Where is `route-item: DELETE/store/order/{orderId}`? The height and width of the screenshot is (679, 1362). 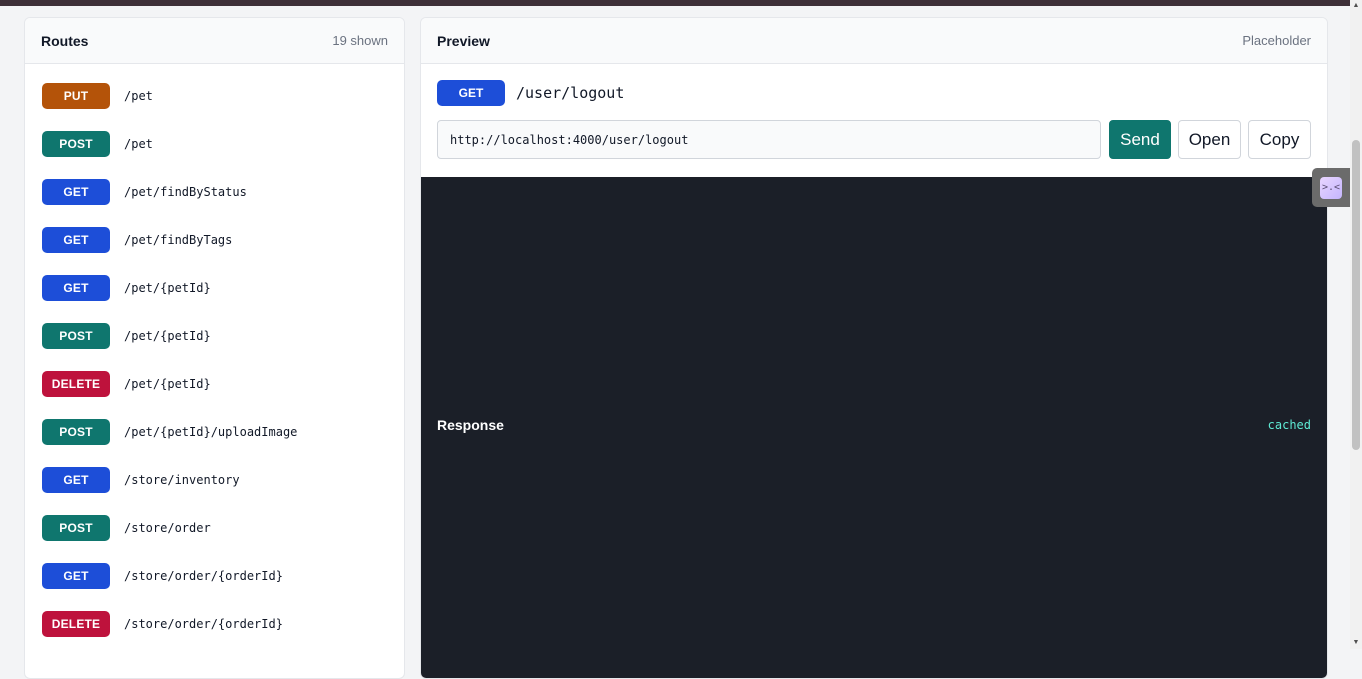 route-item: DELETE/store/order/{orderId} is located at coordinates (162, 624).